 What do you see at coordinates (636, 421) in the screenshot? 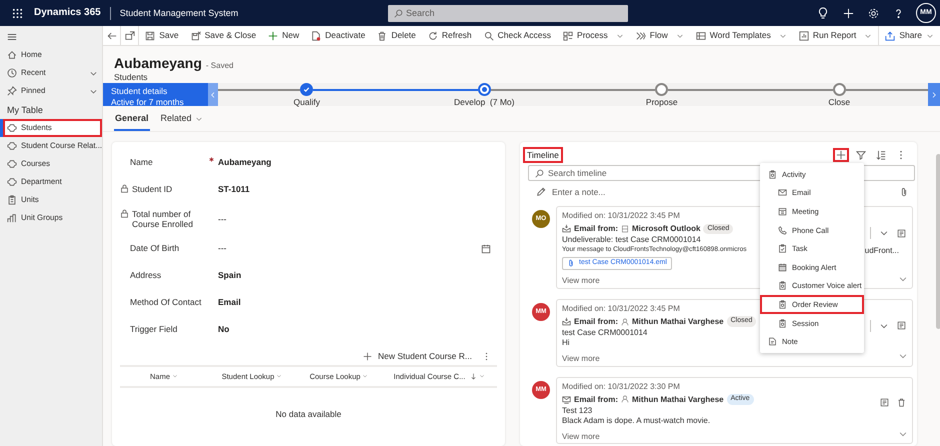
I see `email-subject: Black Adam is dope. A must-watch movie.` at bounding box center [636, 421].